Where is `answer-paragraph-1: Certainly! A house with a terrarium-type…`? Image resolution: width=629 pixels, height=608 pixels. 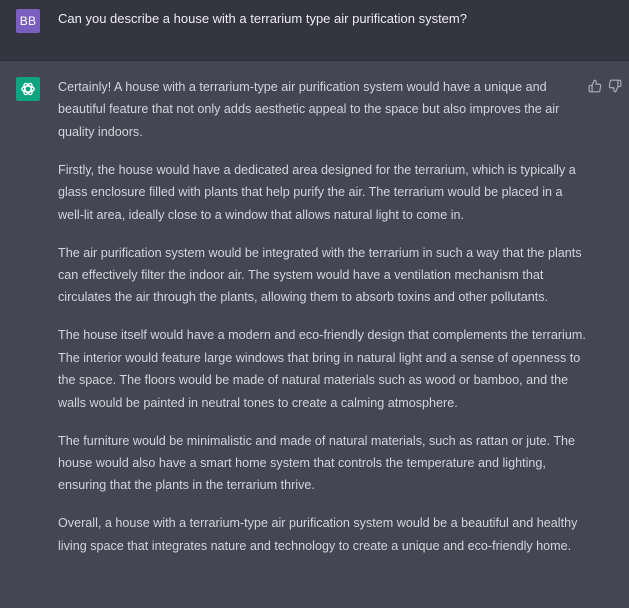 answer-paragraph-1: Certainly! A house with a terrarium-type… is located at coordinates (309, 109).